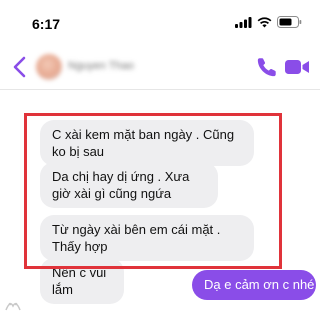 The height and width of the screenshot is (320, 320). I want to click on back-chevron-icon, so click(20, 67).